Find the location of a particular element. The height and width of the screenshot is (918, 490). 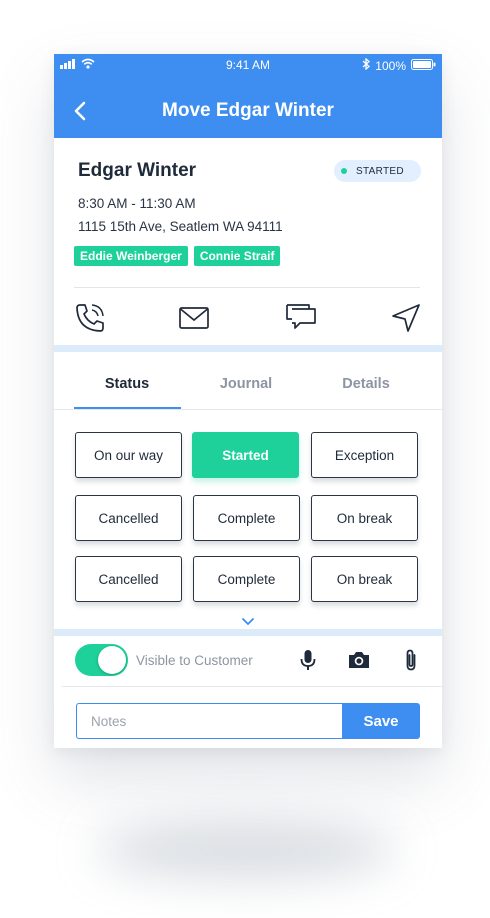

save-button: Save is located at coordinates (381, 721).